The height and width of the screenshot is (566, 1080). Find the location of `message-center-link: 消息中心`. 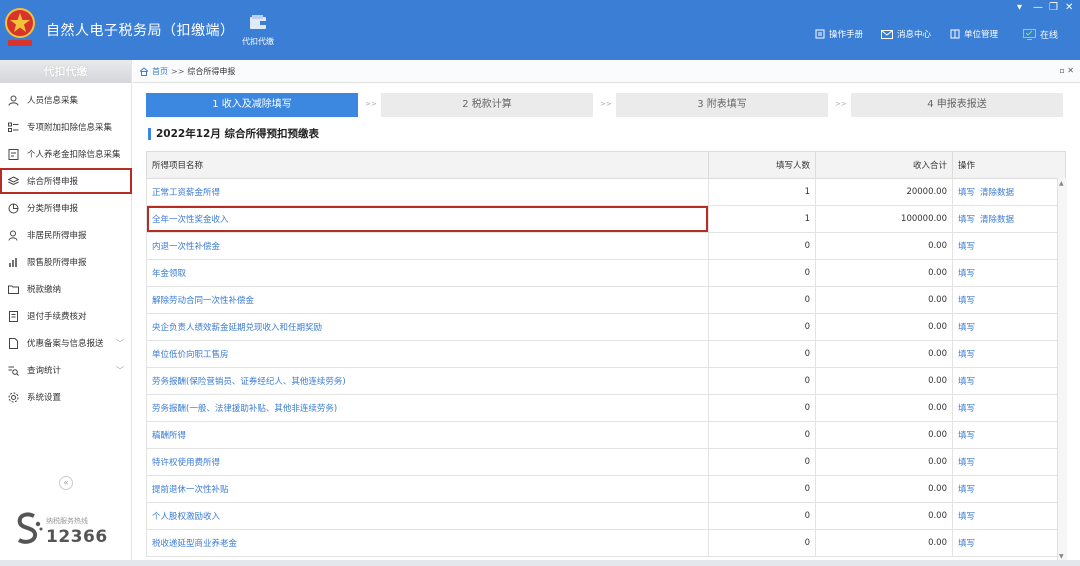

message-center-link: 消息中心 is located at coordinates (906, 34).